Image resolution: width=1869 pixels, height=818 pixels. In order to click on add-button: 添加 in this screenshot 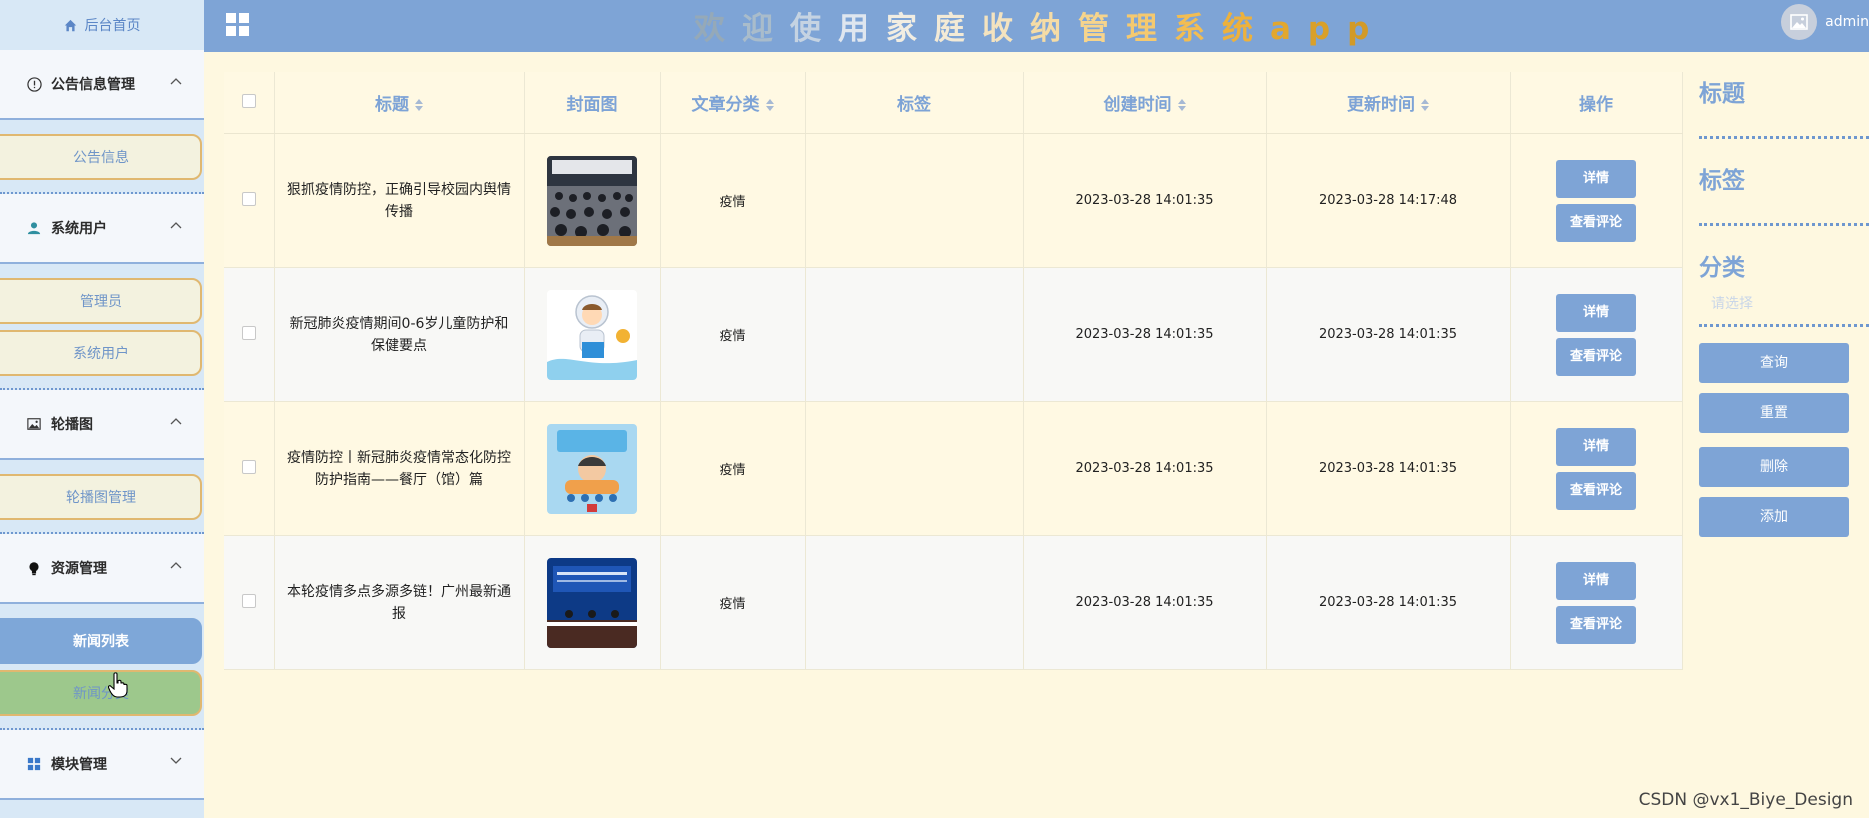, I will do `click(1774, 517)`.